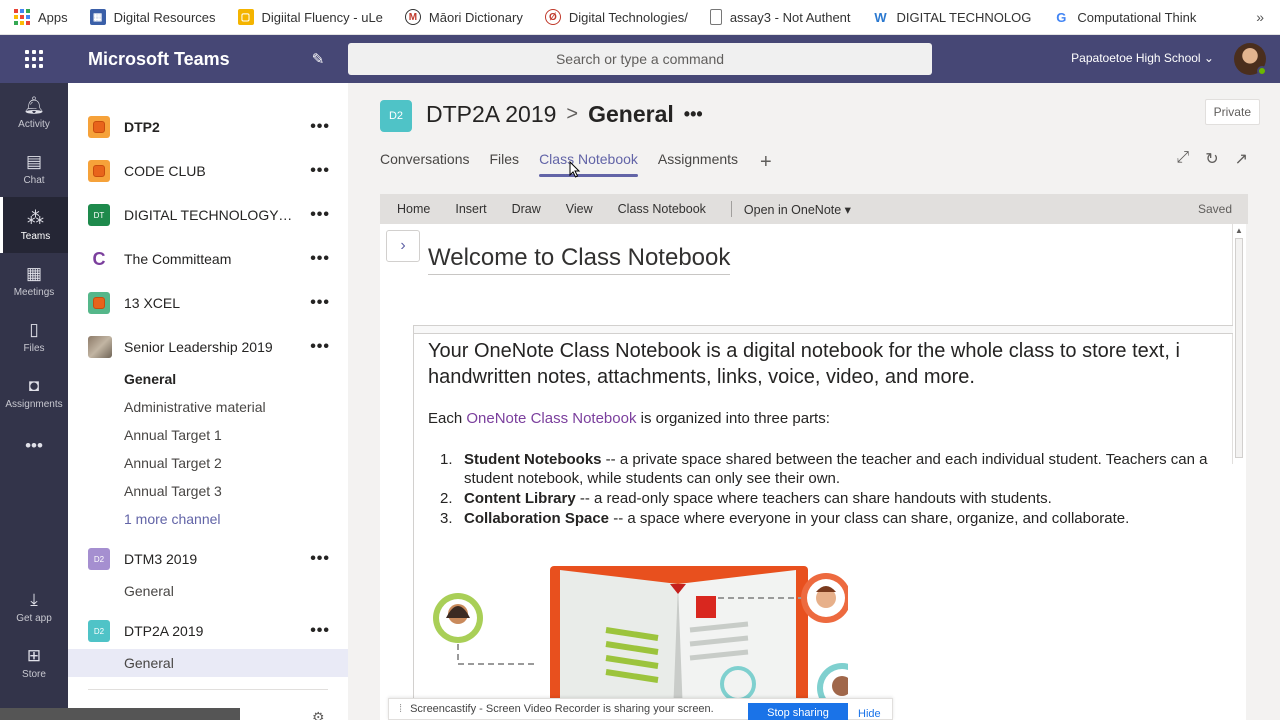 The width and height of the screenshot is (1280, 720). What do you see at coordinates (172, 519) in the screenshot?
I see `more-channels-link: 1 more channel` at bounding box center [172, 519].